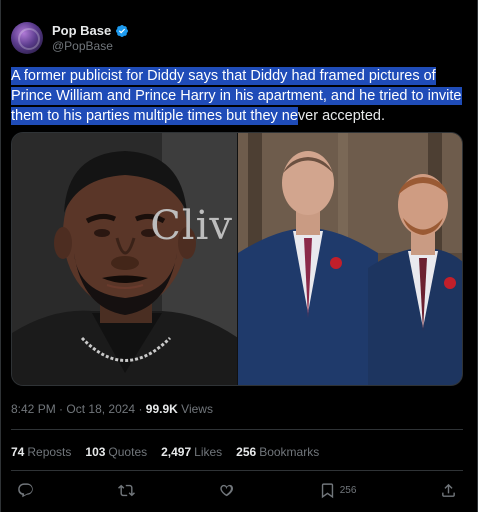 The image size is (478, 512). I want to click on reposts-label: Reposts, so click(49, 452).